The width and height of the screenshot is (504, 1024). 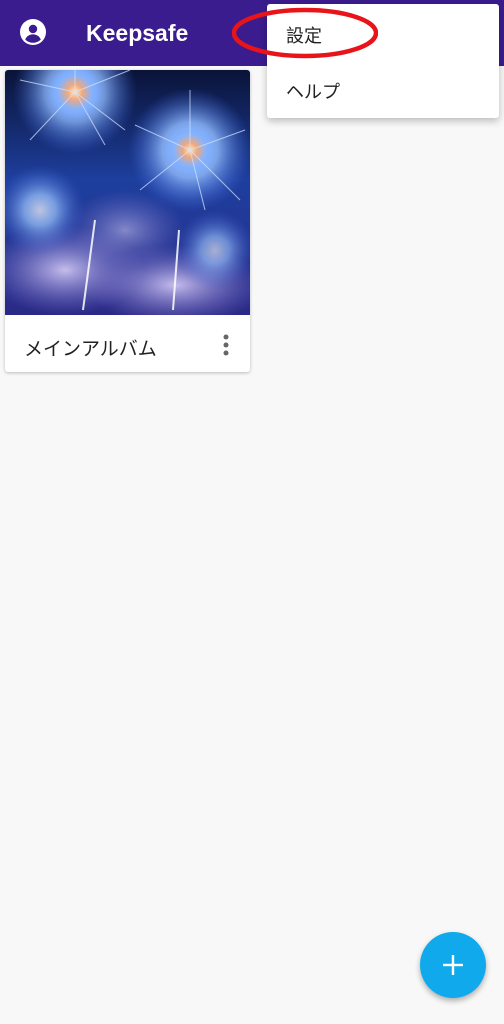 I want to click on album-thumbnail, so click(x=127, y=192).